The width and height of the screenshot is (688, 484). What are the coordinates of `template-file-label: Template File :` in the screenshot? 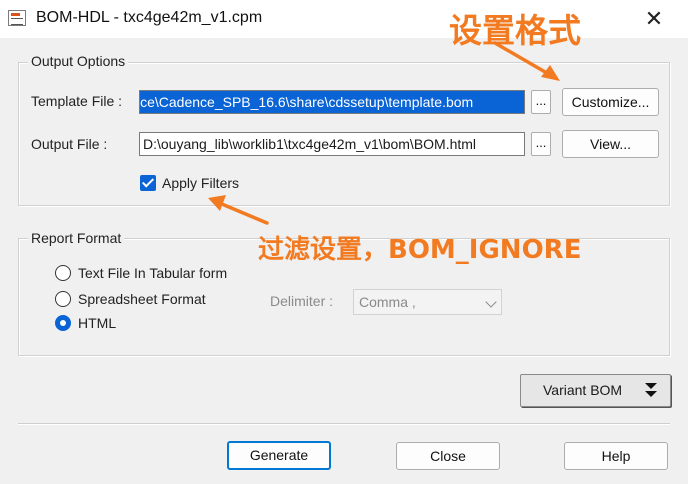 It's located at (77, 101).